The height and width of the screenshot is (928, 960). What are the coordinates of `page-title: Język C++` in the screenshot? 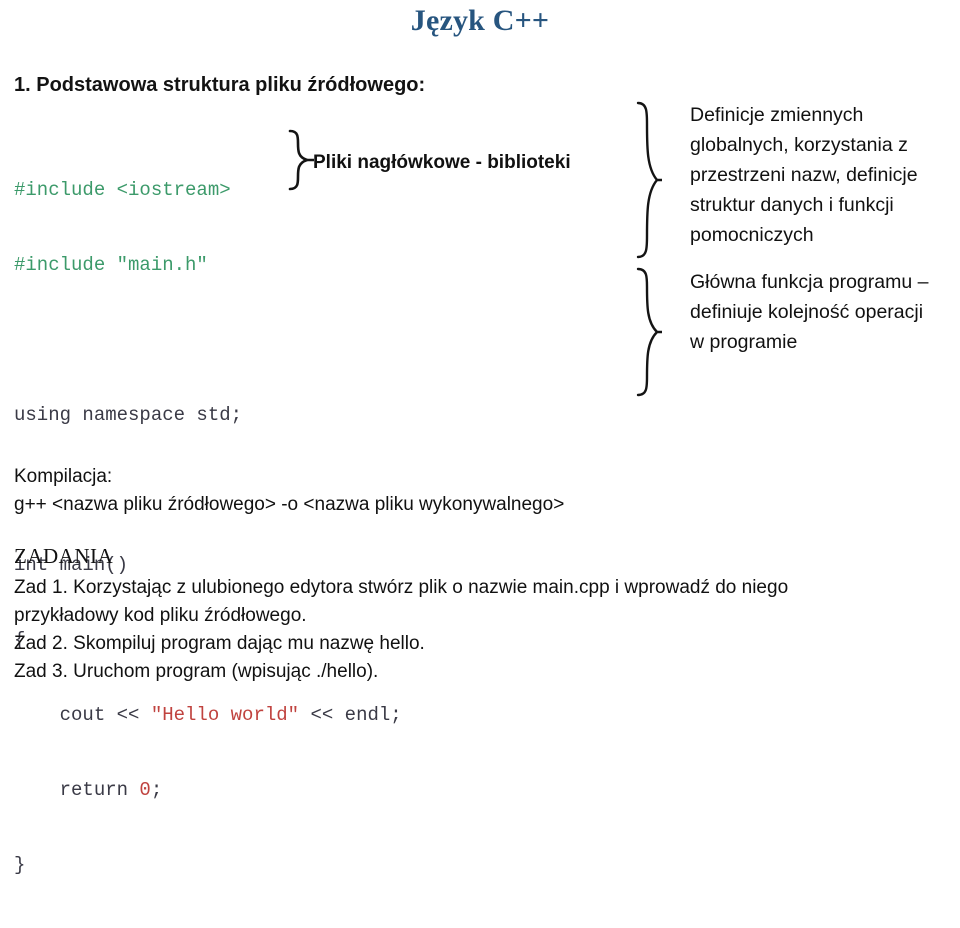 It's located at (480, 20).